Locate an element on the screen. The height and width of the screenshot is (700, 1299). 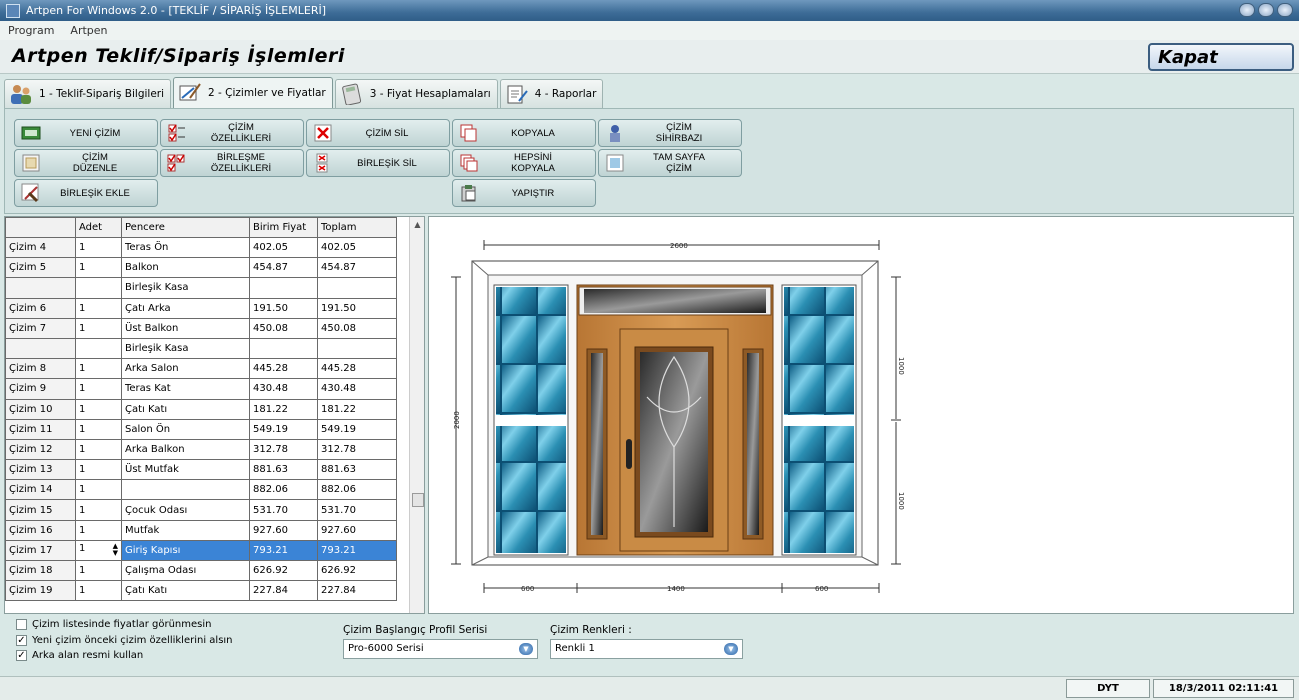
birim-fiyat-cell: 430.48 is located at coordinates (283, 389).